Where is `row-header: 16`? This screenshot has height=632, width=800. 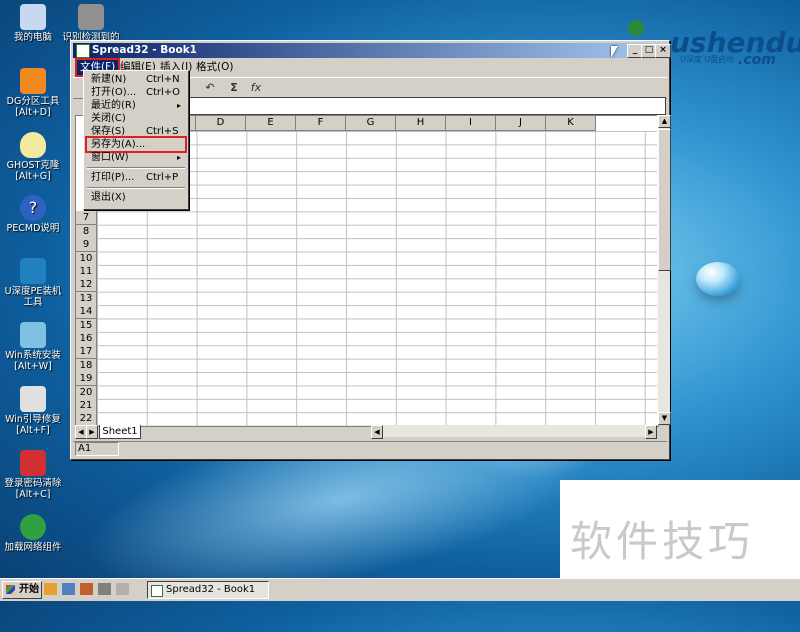
row-header: 16 is located at coordinates (86, 339).